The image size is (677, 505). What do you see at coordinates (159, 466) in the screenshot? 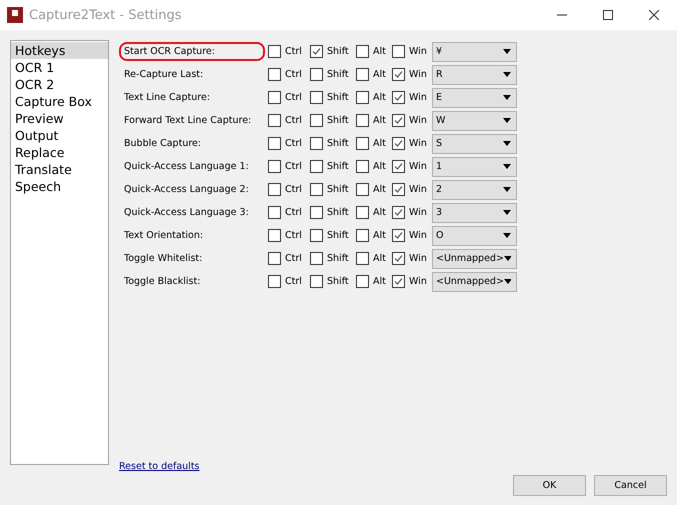
I see `reset-link: Reset to defaults` at bounding box center [159, 466].